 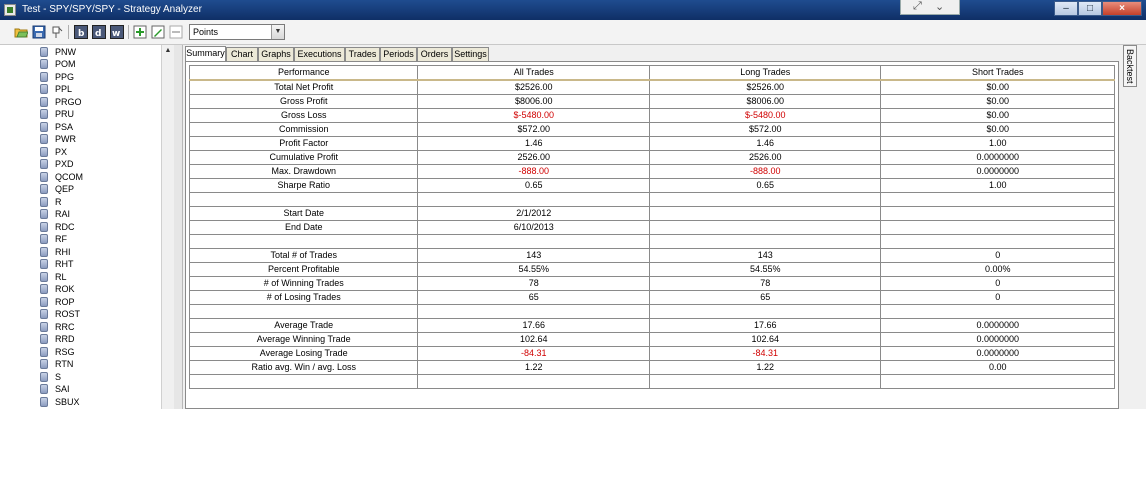 I want to click on table-row: End Date 6/10/2013, so click(x=651, y=227).